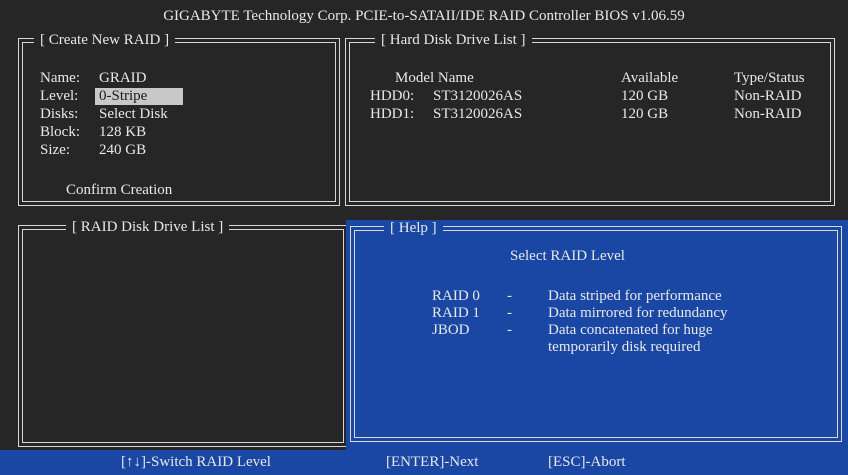 This screenshot has width=848, height=475. What do you see at coordinates (105, 40) in the screenshot?
I see `create-raid-title: [ Create New RAID ]` at bounding box center [105, 40].